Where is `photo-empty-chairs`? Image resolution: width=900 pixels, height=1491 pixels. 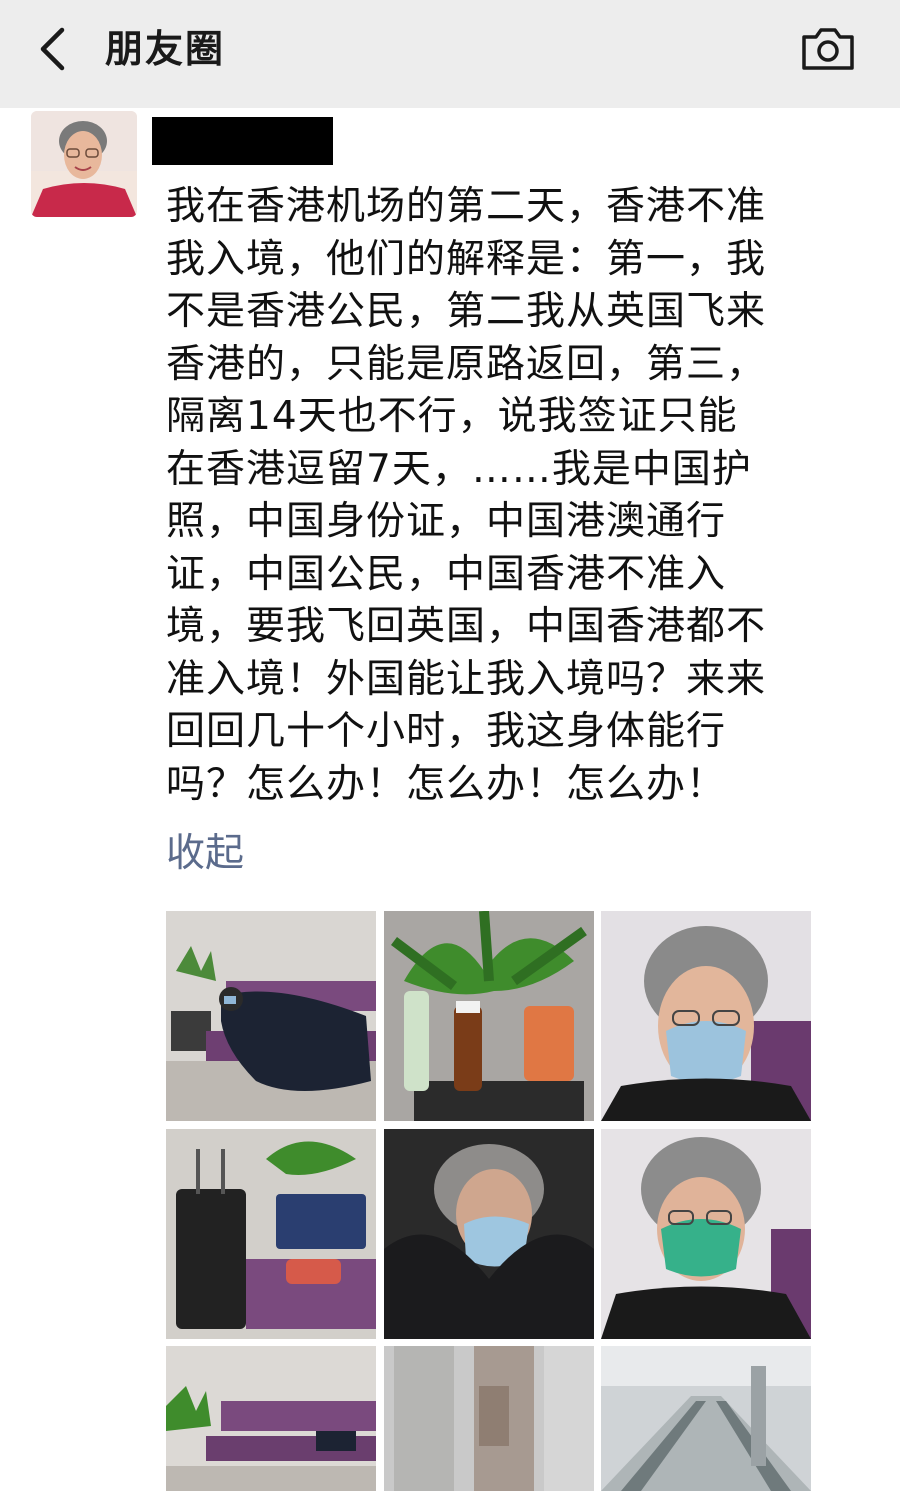
photo-empty-chairs is located at coordinates (271, 1418).